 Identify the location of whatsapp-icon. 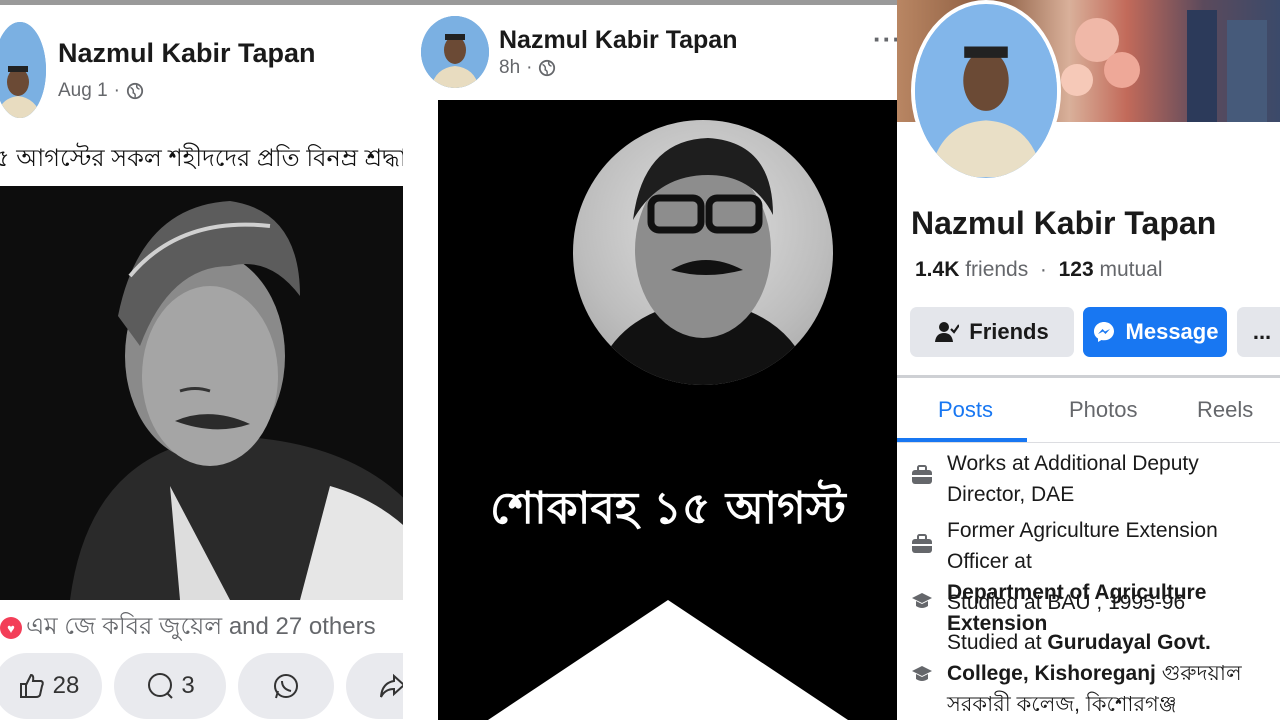
(286, 686).